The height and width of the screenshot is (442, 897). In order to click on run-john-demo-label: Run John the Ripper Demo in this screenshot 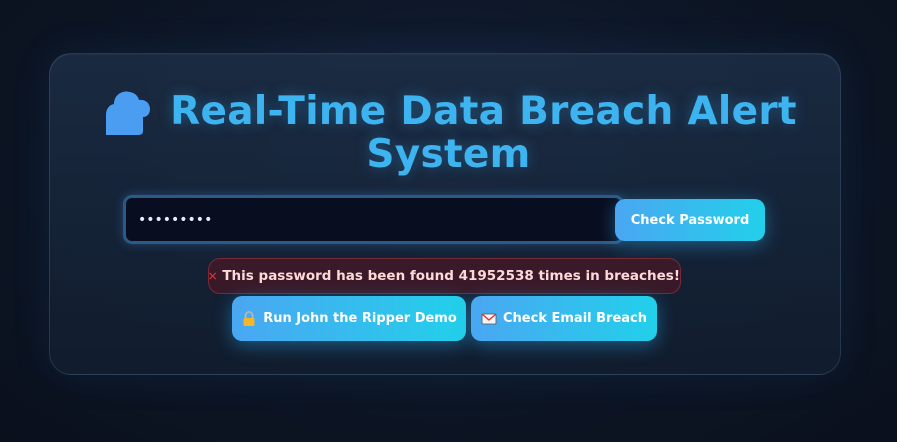, I will do `click(360, 318)`.